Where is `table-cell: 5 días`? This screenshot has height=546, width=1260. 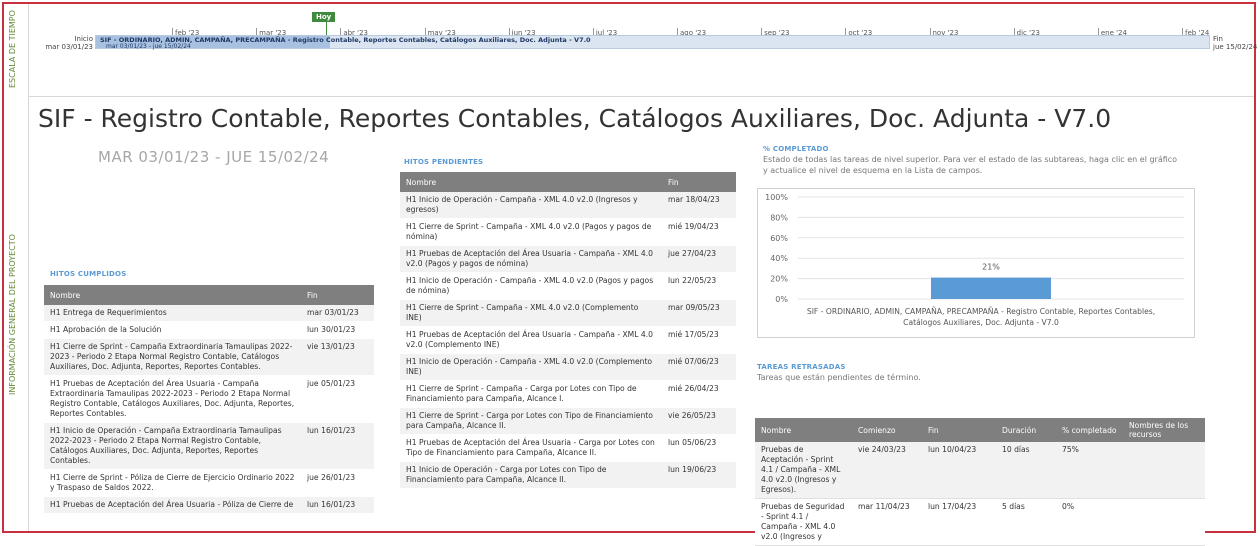
table-cell: 5 días is located at coordinates (1026, 522).